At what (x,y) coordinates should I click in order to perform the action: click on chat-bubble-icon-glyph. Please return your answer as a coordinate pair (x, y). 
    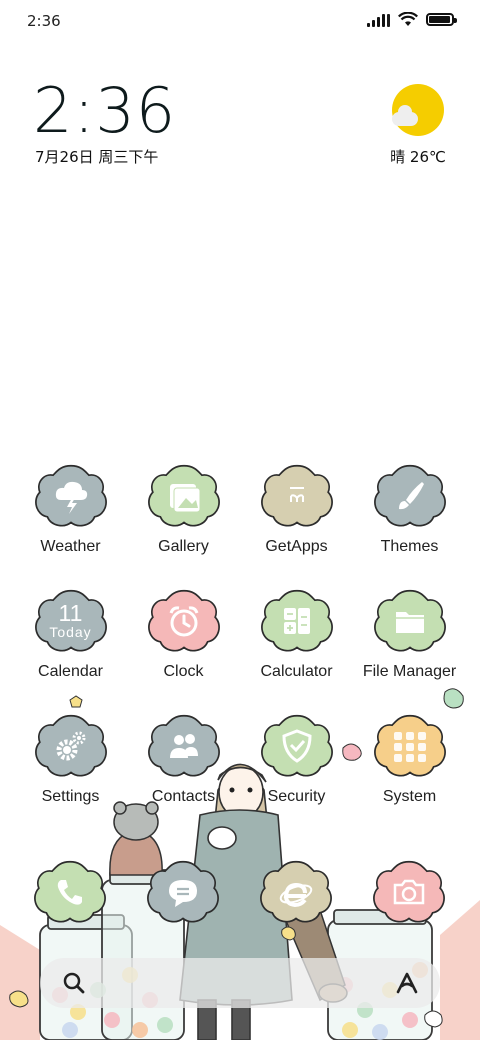
    Looking at the image, I should click on (183, 892).